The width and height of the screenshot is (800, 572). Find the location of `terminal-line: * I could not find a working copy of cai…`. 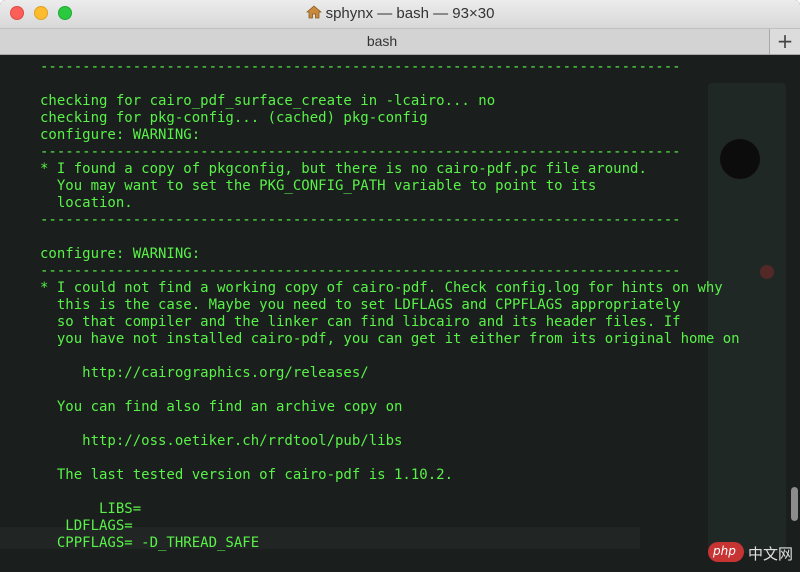

terminal-line: * I could not find a working copy of cai… is located at coordinates (381, 288).